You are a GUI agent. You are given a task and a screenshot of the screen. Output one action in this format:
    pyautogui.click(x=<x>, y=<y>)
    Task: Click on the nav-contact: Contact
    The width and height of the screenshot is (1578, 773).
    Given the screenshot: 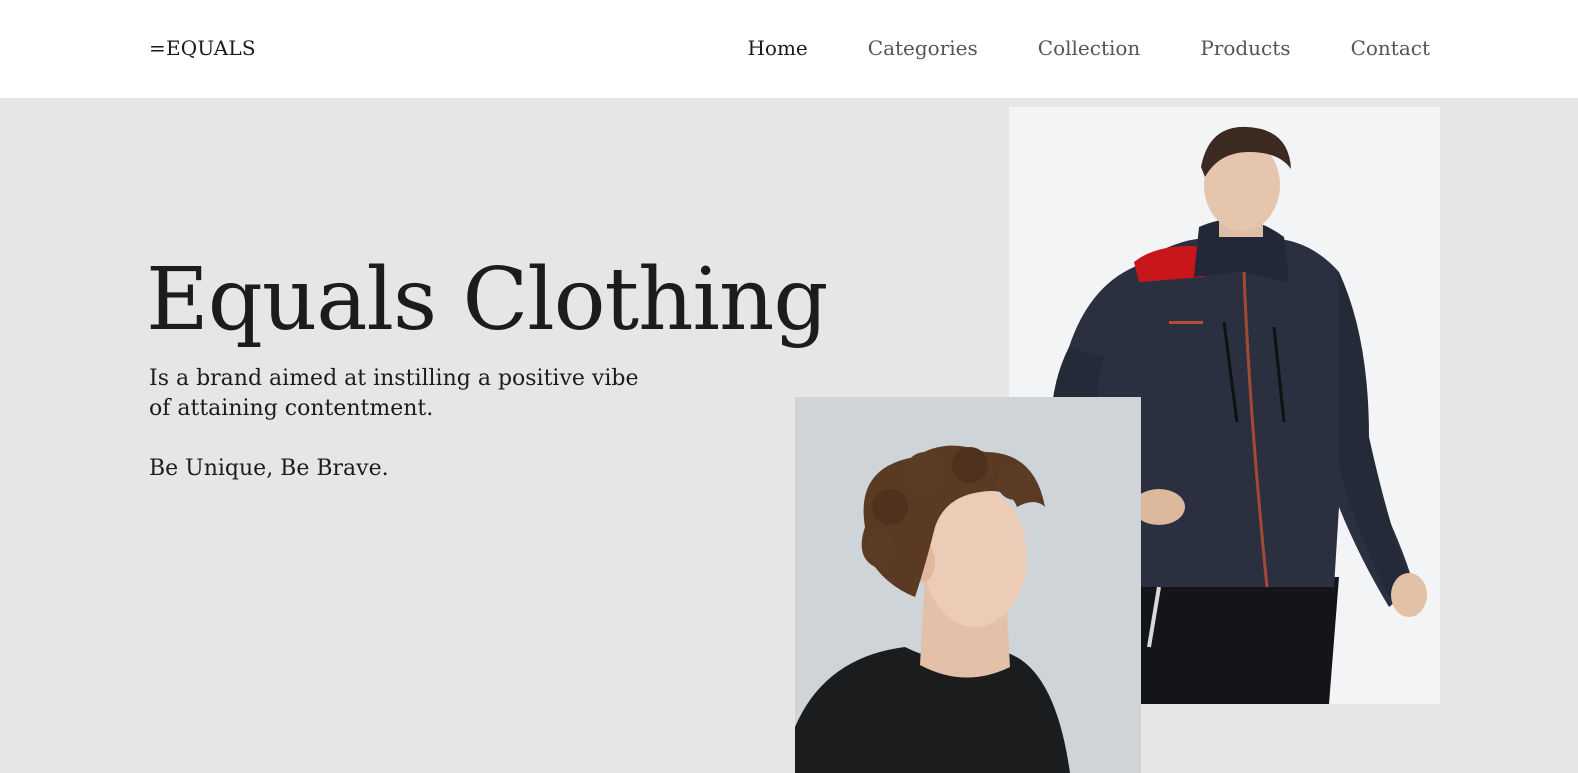 What is the action you would take?
    pyautogui.click(x=1390, y=48)
    